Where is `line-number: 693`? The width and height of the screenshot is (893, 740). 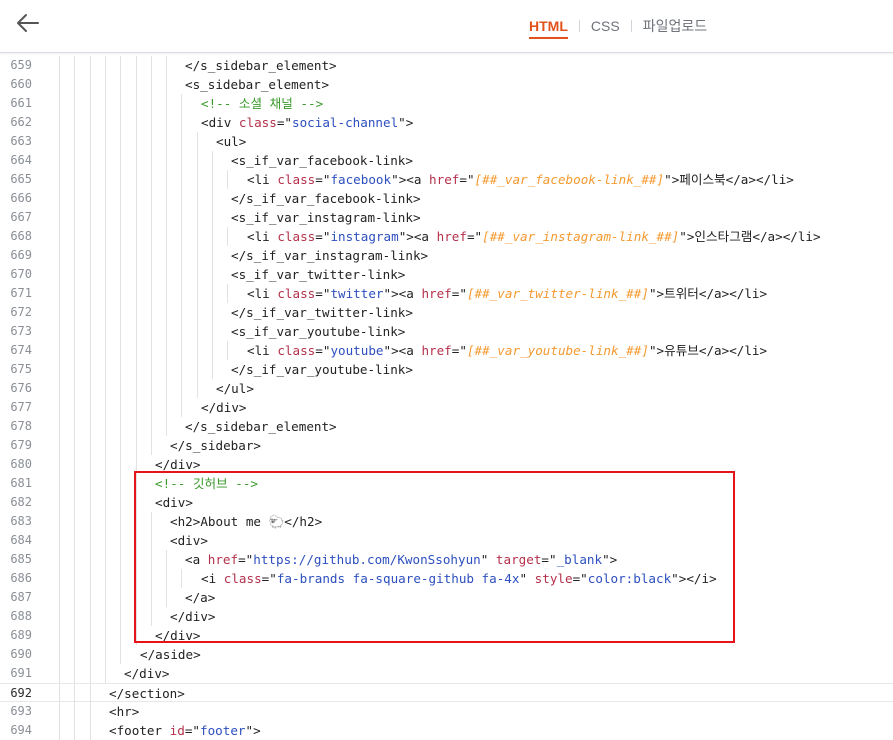 line-number: 693 is located at coordinates (21, 711).